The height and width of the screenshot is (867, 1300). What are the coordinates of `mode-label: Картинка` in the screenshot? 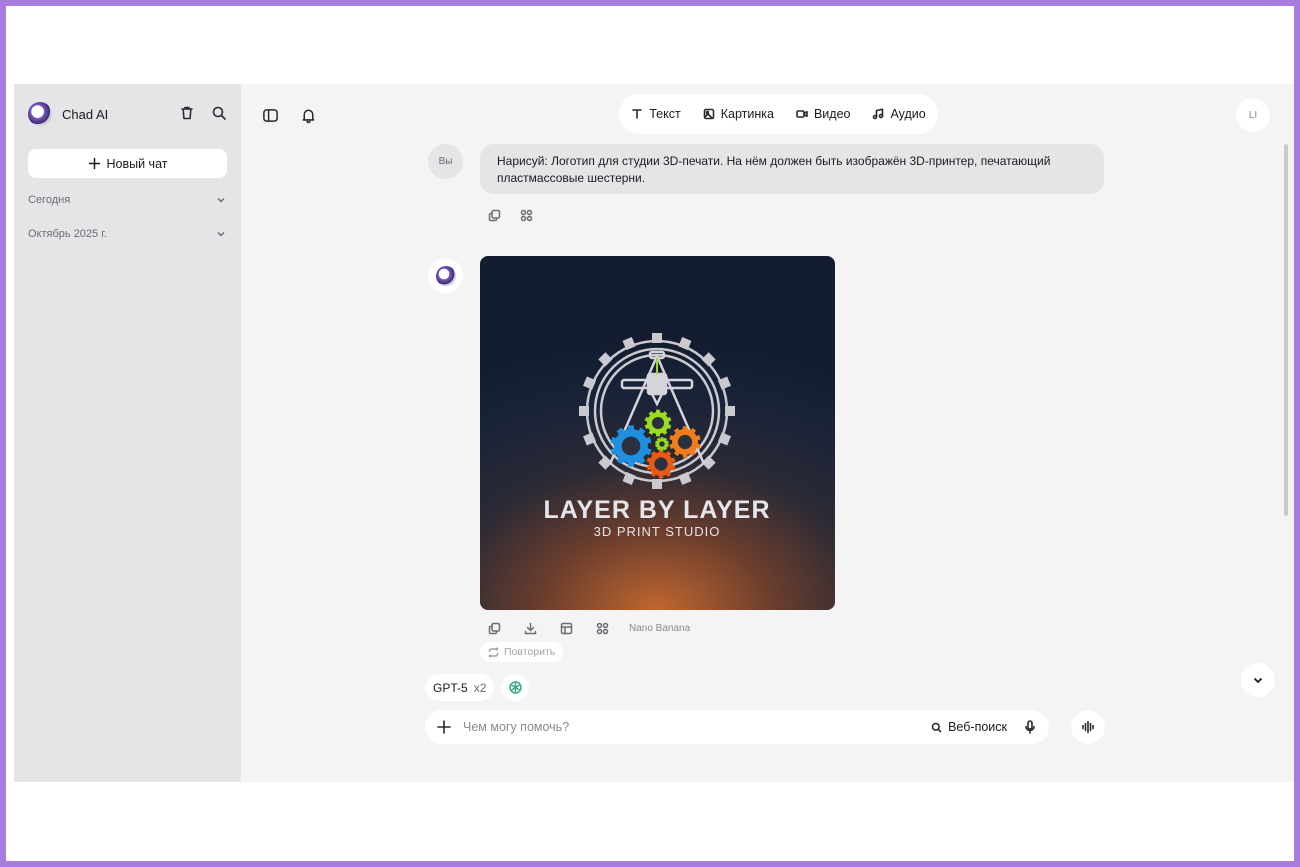 It's located at (747, 114).